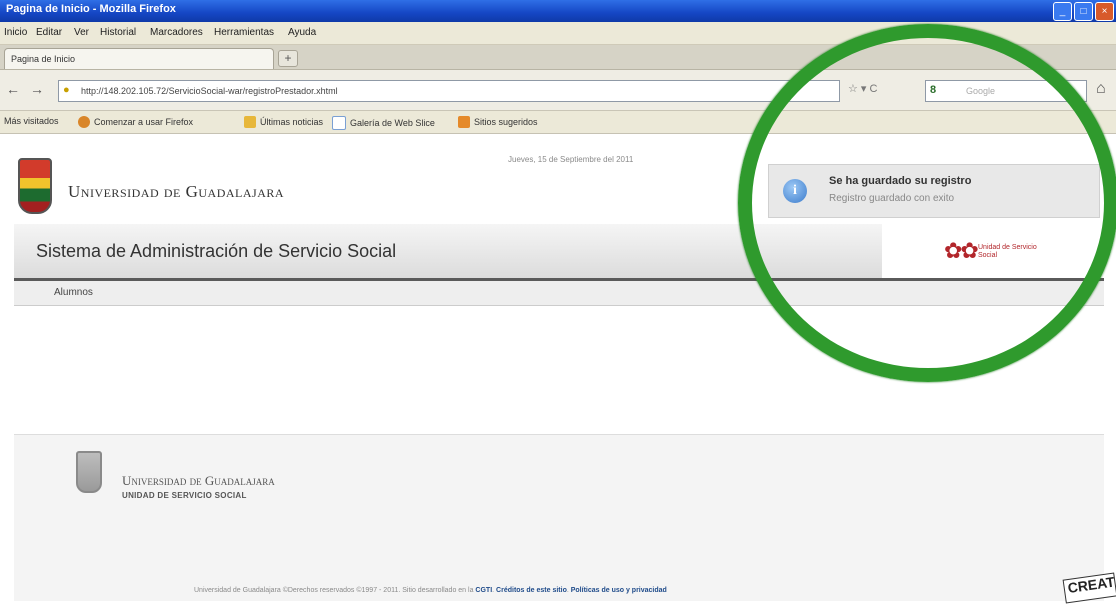  What do you see at coordinates (250, 122) in the screenshot?
I see `rss-icon` at bounding box center [250, 122].